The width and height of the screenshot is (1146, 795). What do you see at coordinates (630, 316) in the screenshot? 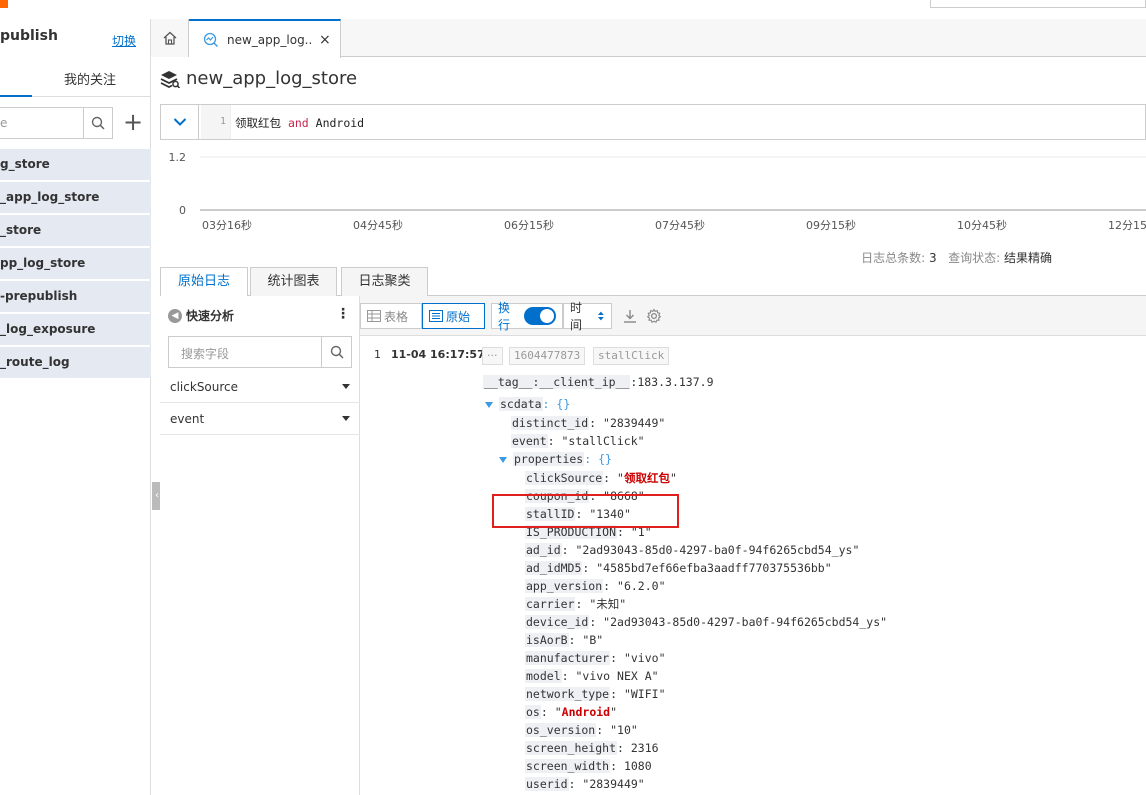
I see `download-button` at bounding box center [630, 316].